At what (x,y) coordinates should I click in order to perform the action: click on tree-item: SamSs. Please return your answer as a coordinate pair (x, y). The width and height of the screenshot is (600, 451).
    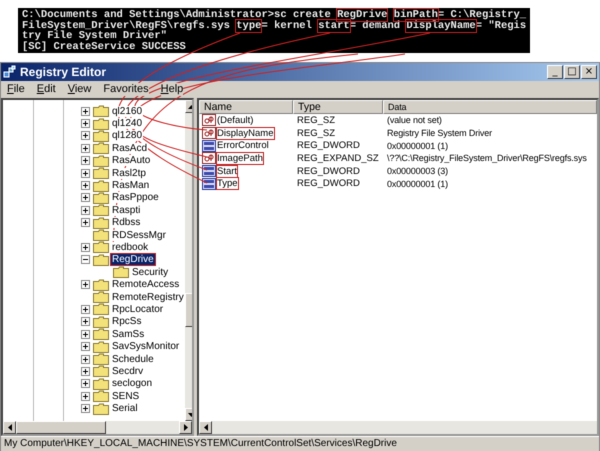
    Looking at the image, I should click on (128, 334).